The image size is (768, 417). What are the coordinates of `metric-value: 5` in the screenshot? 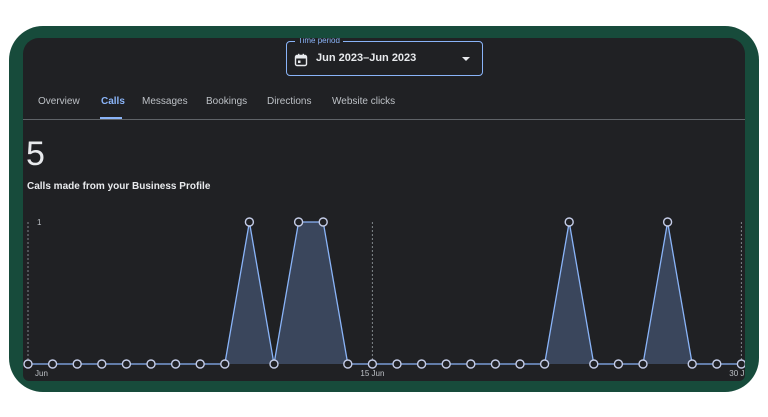 It's located at (35, 154).